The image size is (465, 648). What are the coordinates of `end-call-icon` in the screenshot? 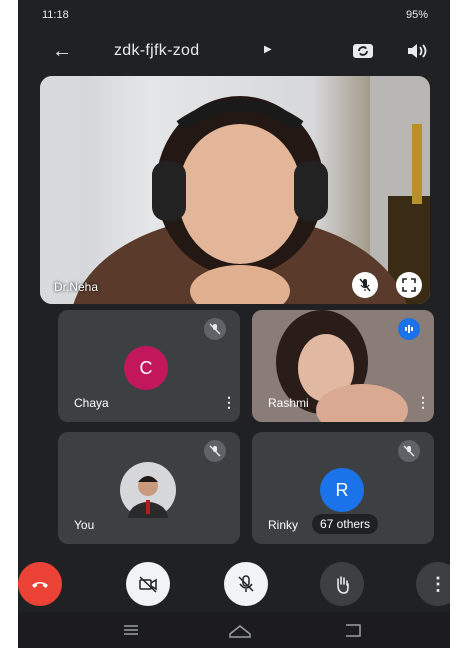 It's located at (40, 585).